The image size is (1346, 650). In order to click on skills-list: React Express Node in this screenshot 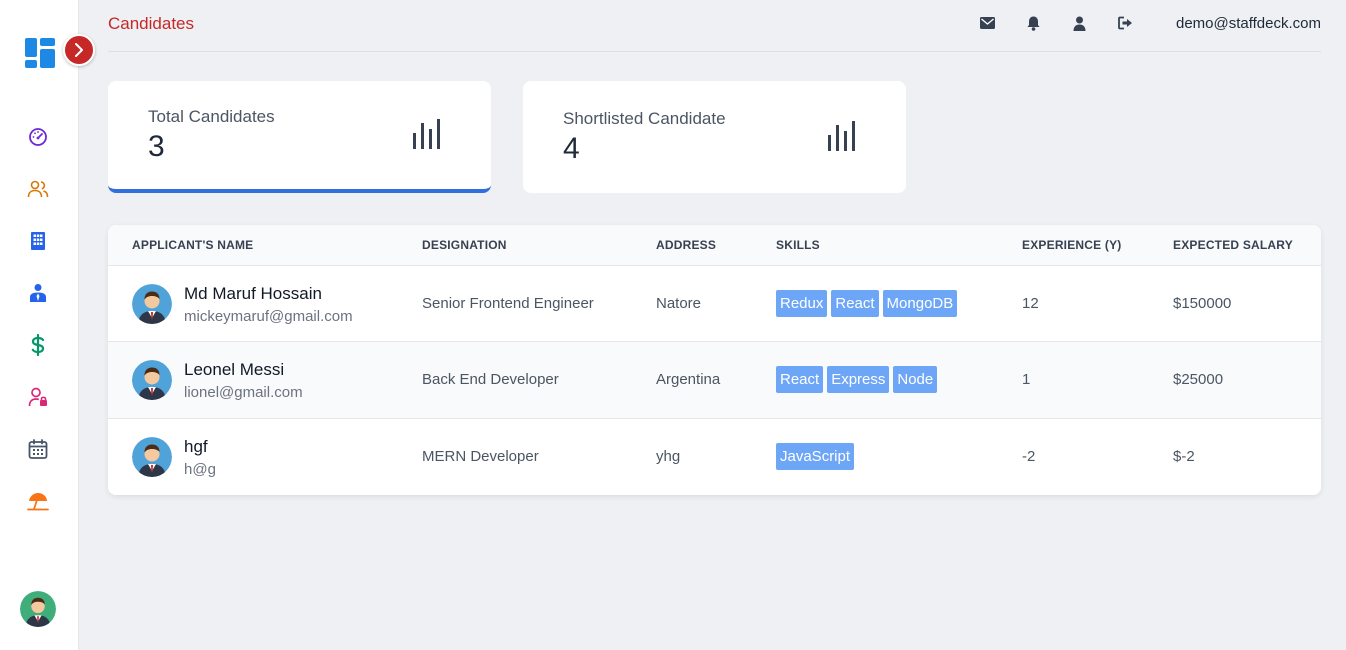, I will do `click(857, 379)`.